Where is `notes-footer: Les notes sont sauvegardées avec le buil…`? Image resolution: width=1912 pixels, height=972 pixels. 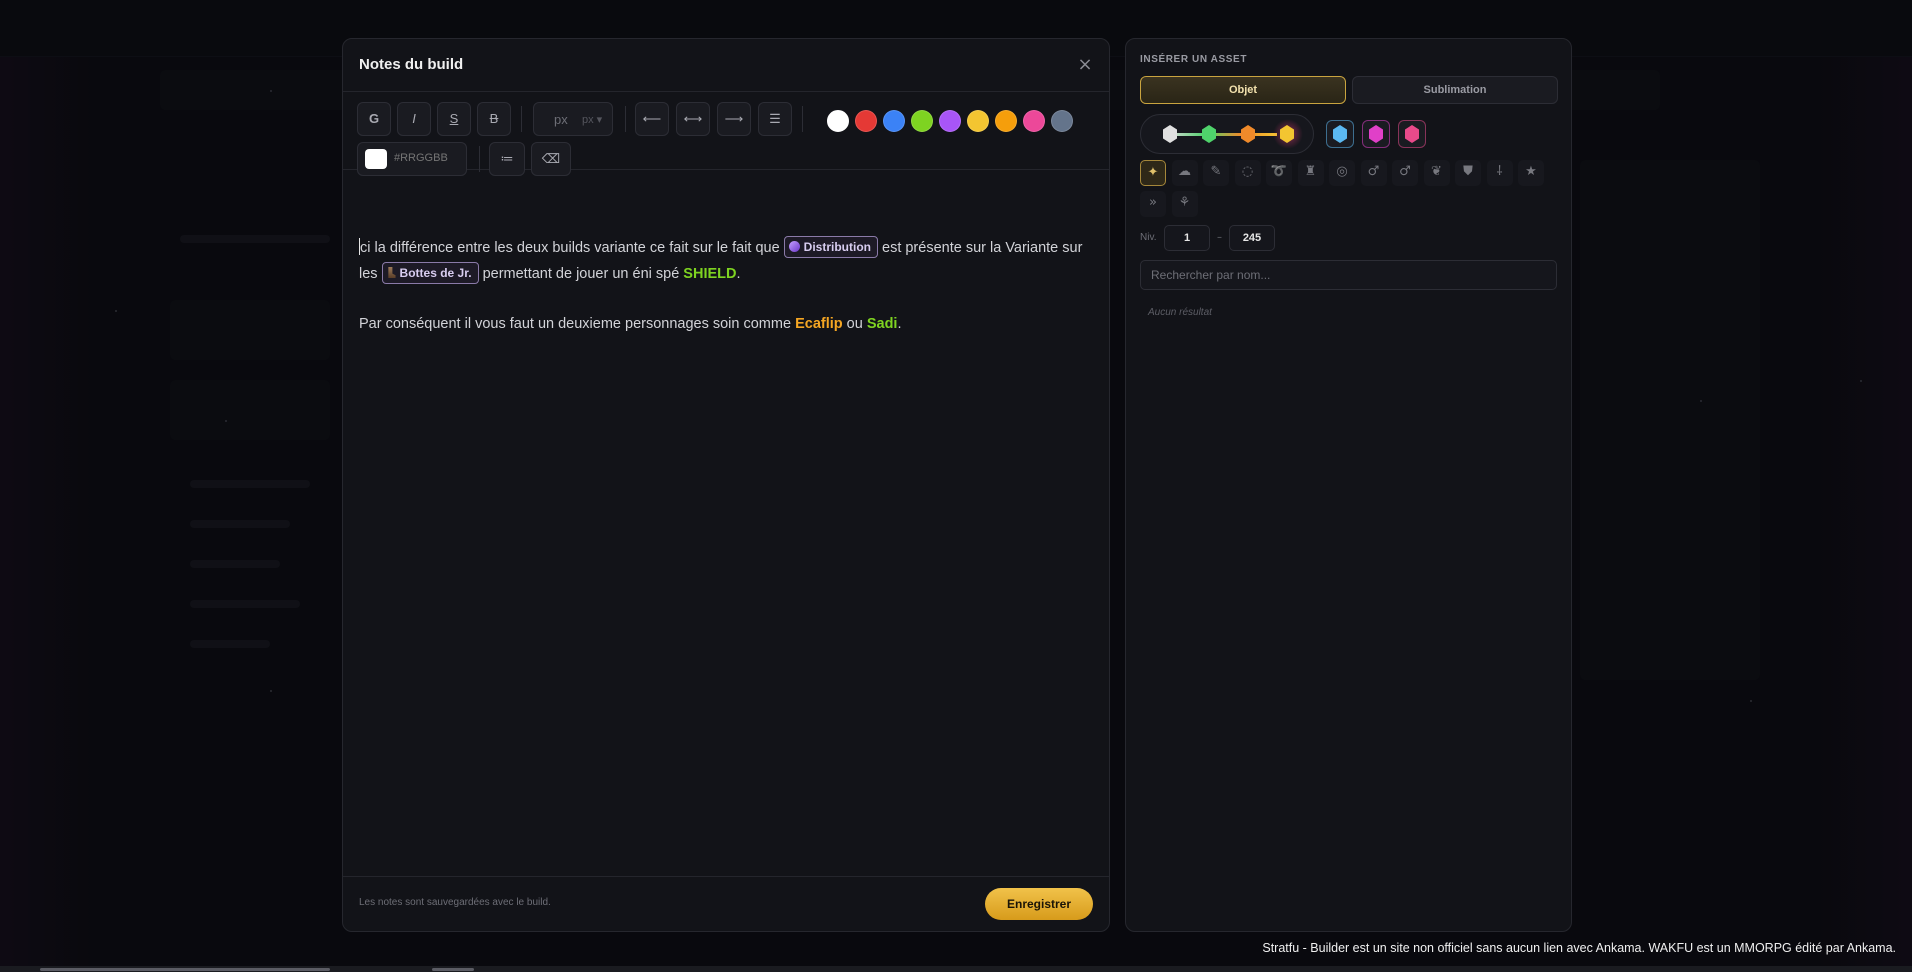 notes-footer: Les notes sont sauvegardées avec le buil… is located at coordinates (726, 903).